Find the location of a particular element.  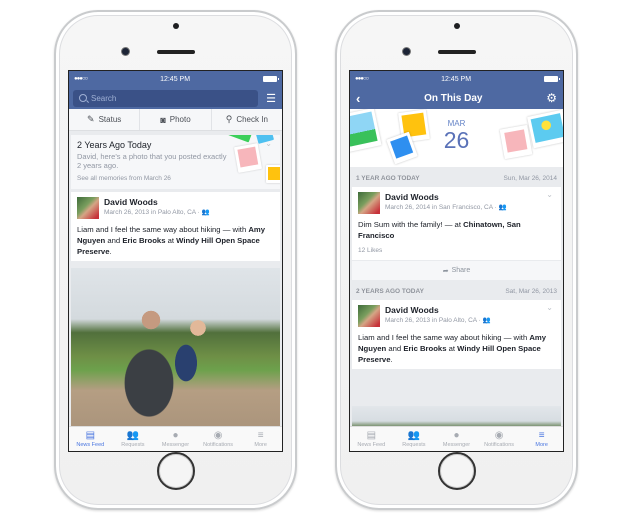

post-photo is located at coordinates (175, 353).